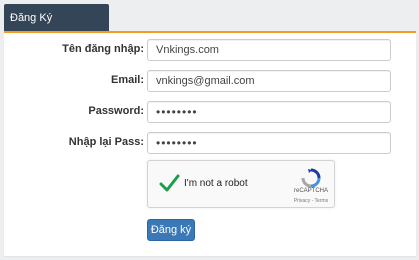  What do you see at coordinates (56, 17) in the screenshot?
I see `register-tab: Đăng Ký` at bounding box center [56, 17].